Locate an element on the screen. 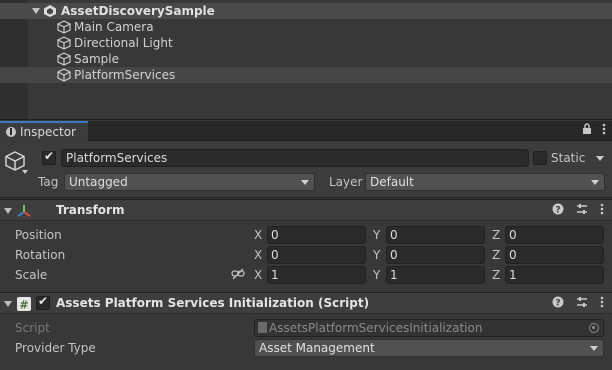 This screenshot has width=612, height=370. scale-x-field: 1 is located at coordinates (316, 275).